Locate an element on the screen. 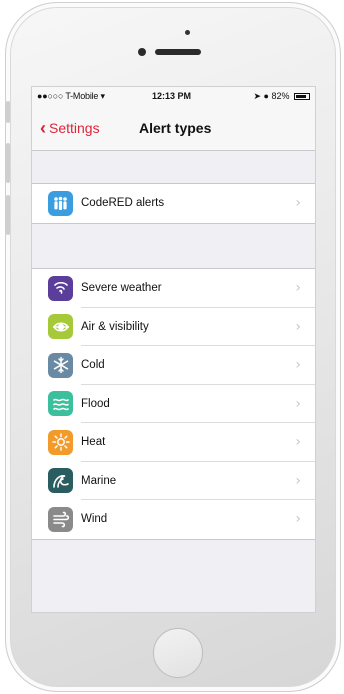 The image size is (344, 694). volume-up-button is located at coordinates (8, 163).